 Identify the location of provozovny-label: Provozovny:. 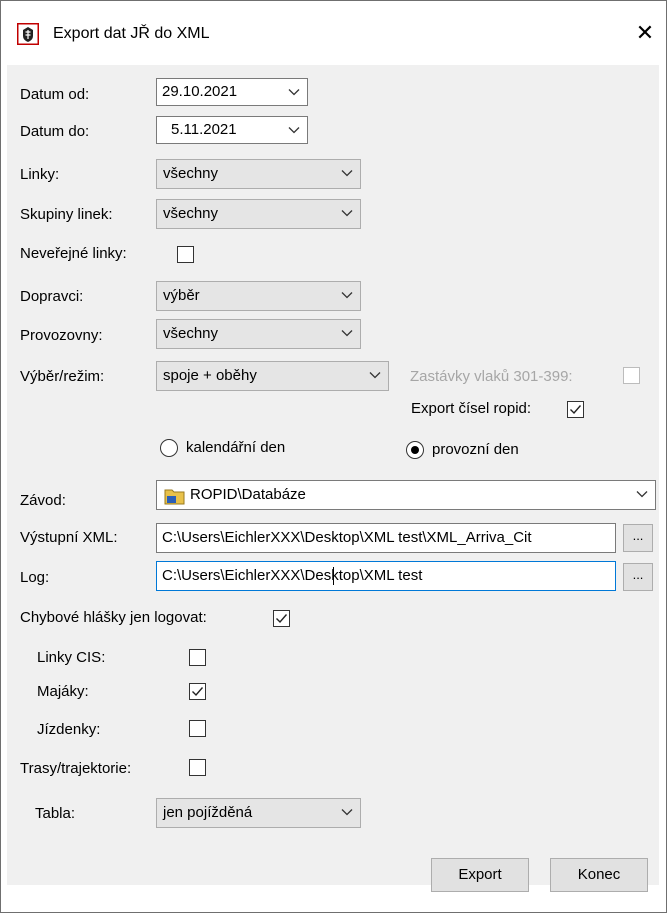
(61, 335).